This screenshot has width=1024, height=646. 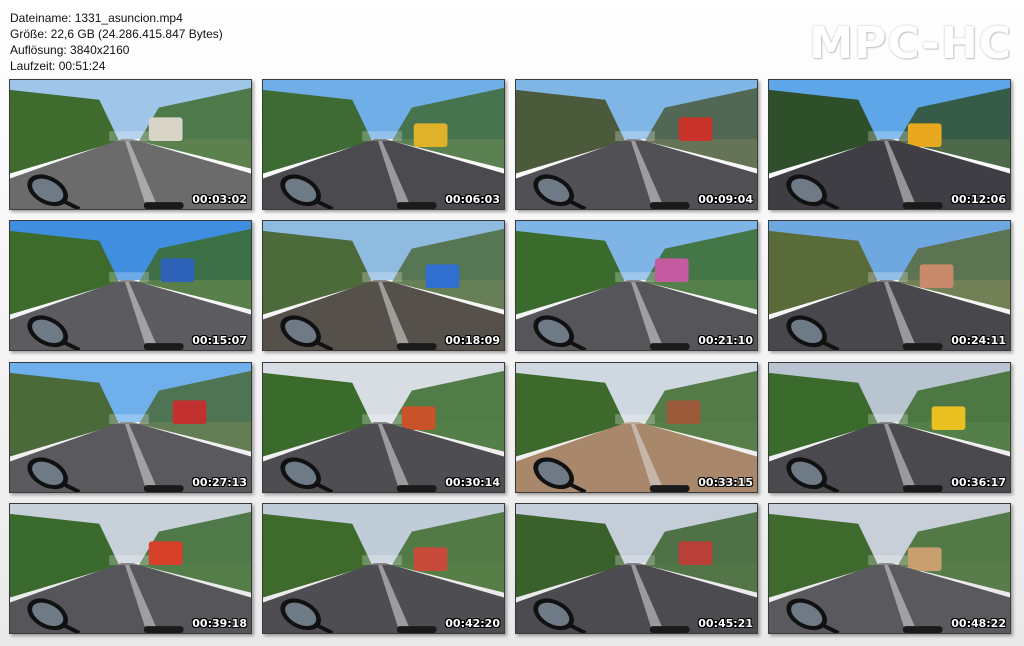 I want to click on thumbnail-timestamp: 00:33:15, so click(x=725, y=482).